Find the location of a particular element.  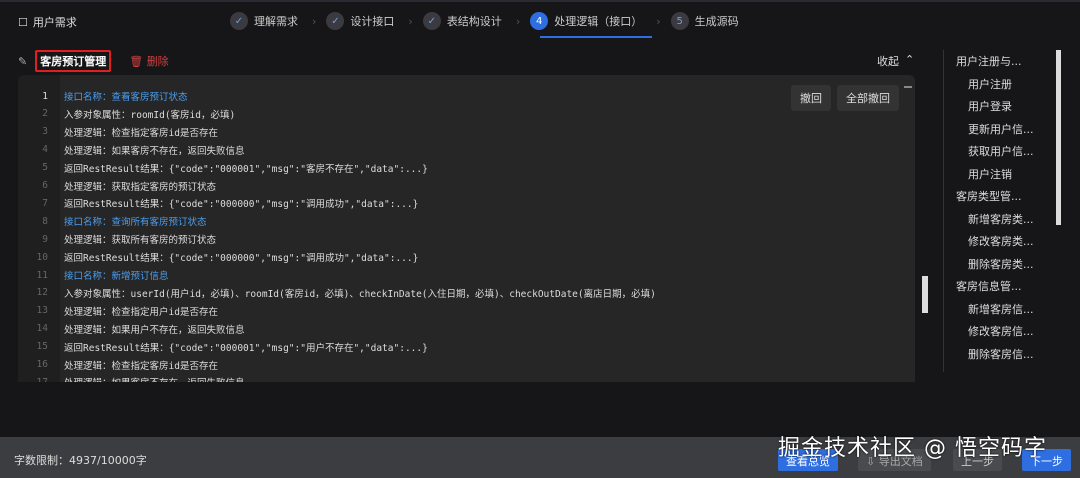

step-label: 表结构设计 is located at coordinates (474, 21).